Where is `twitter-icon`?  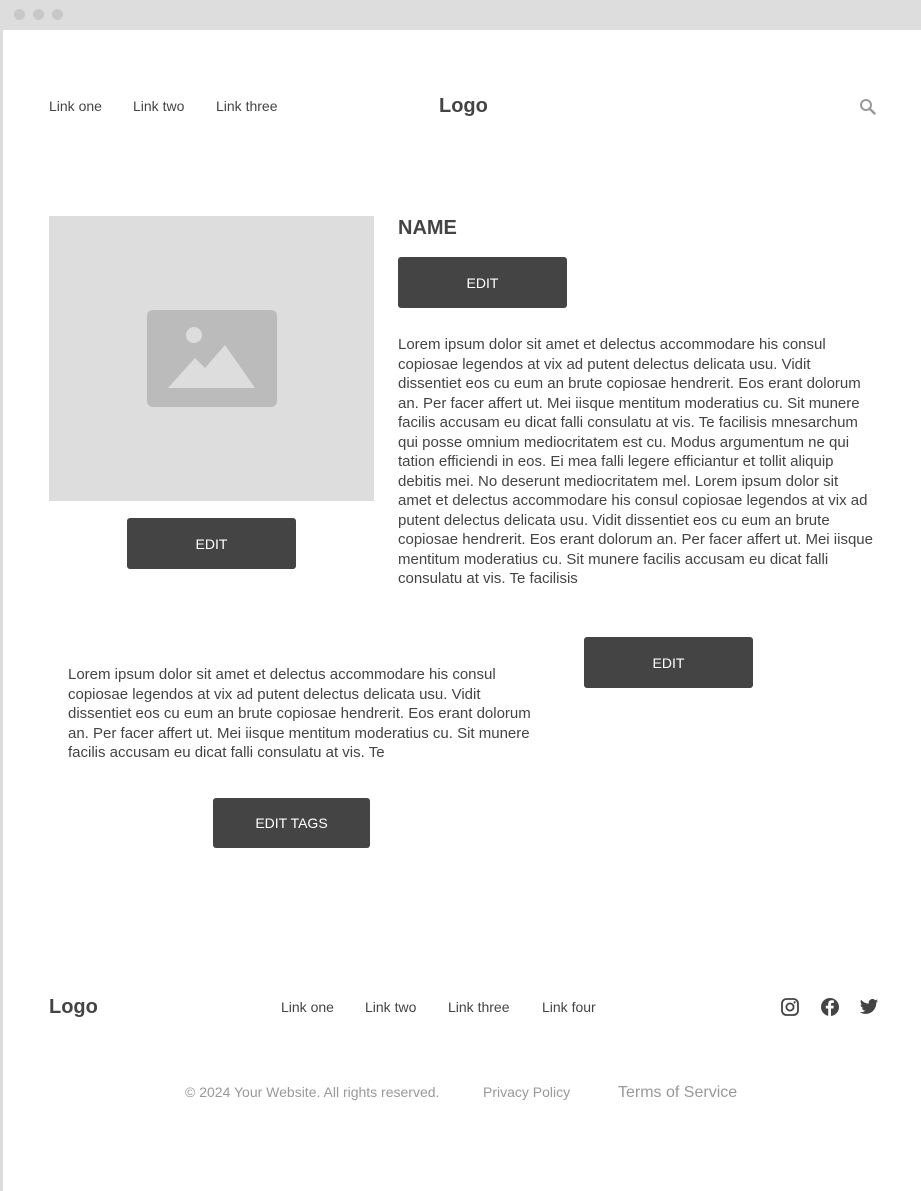
twitter-icon is located at coordinates (869, 1007).